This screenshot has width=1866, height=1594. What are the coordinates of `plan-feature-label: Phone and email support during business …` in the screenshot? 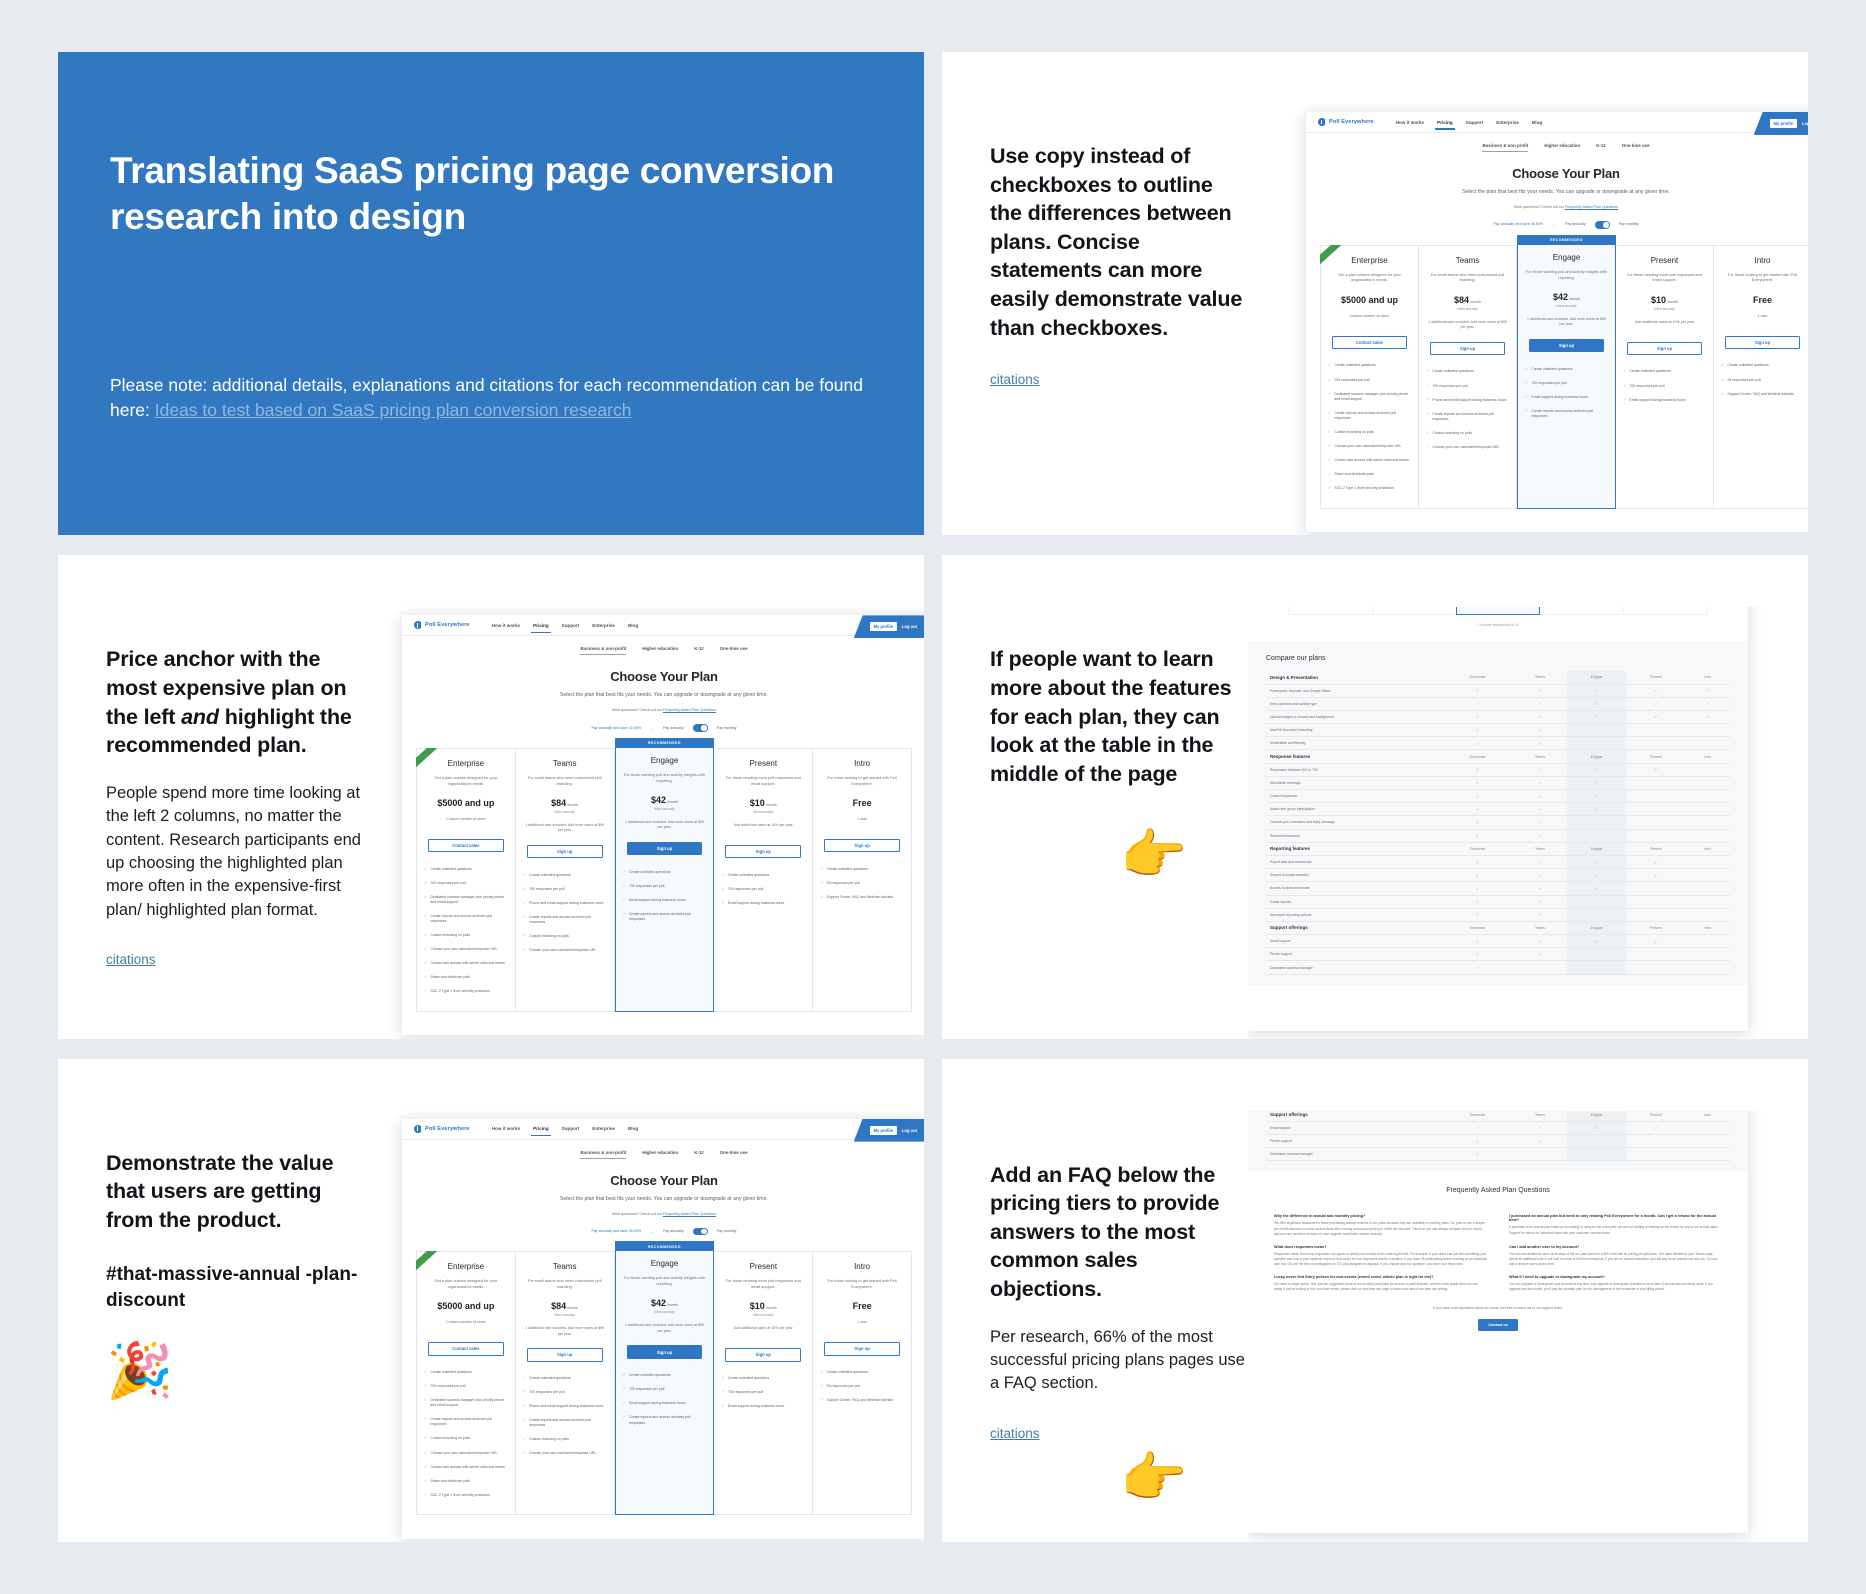 It's located at (1469, 399).